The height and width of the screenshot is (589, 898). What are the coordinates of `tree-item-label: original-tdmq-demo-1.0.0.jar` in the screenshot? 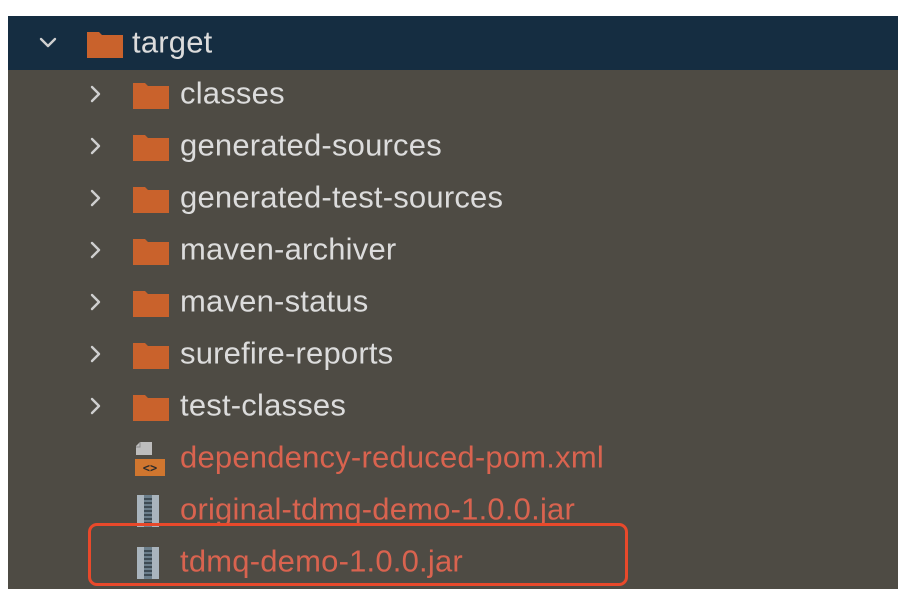 It's located at (377, 509).